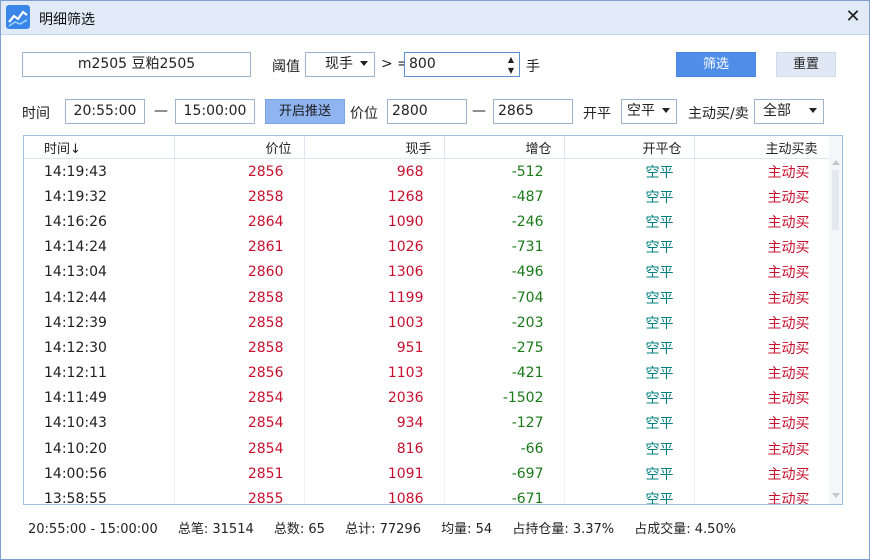 This screenshot has height=560, width=870. I want to click on table-row: 14:19:43 2856 968 -512 空平 主动买, so click(427, 171).